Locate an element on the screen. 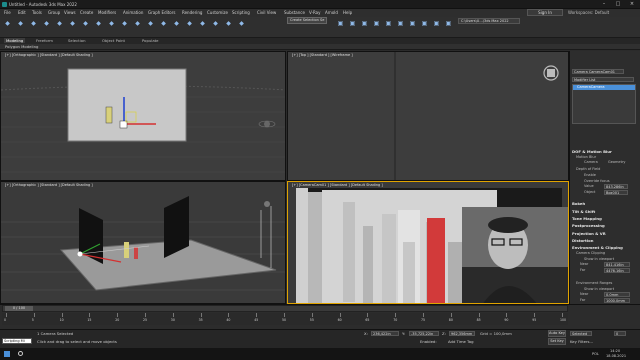 The height and width of the screenshot is (360, 640). curve-editor-icon: ▣ is located at coordinates (388, 23).